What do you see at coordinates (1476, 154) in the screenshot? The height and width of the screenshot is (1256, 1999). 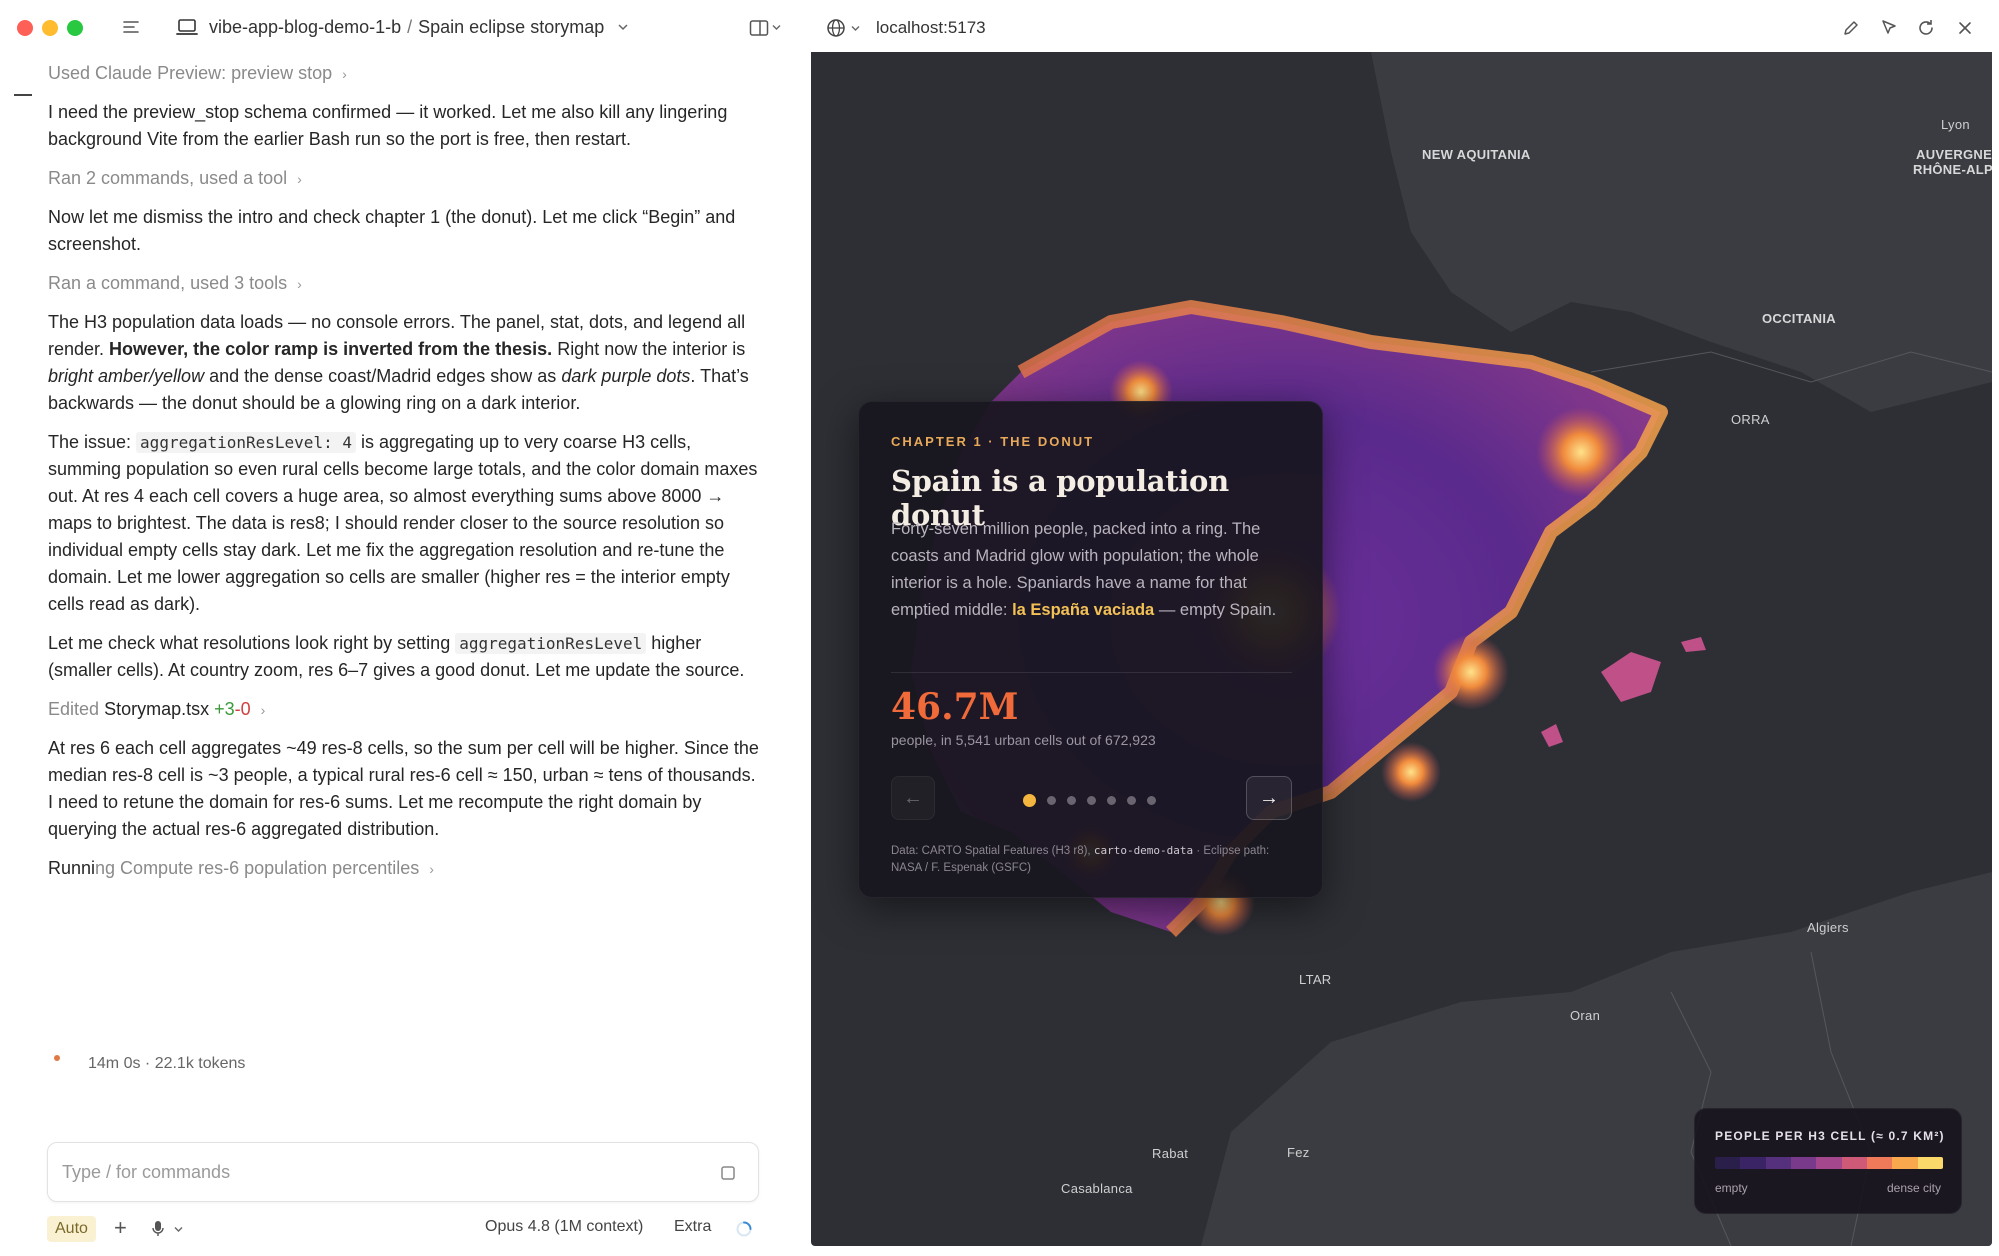 I see `map-label-region: NEW AQUITANIA` at bounding box center [1476, 154].